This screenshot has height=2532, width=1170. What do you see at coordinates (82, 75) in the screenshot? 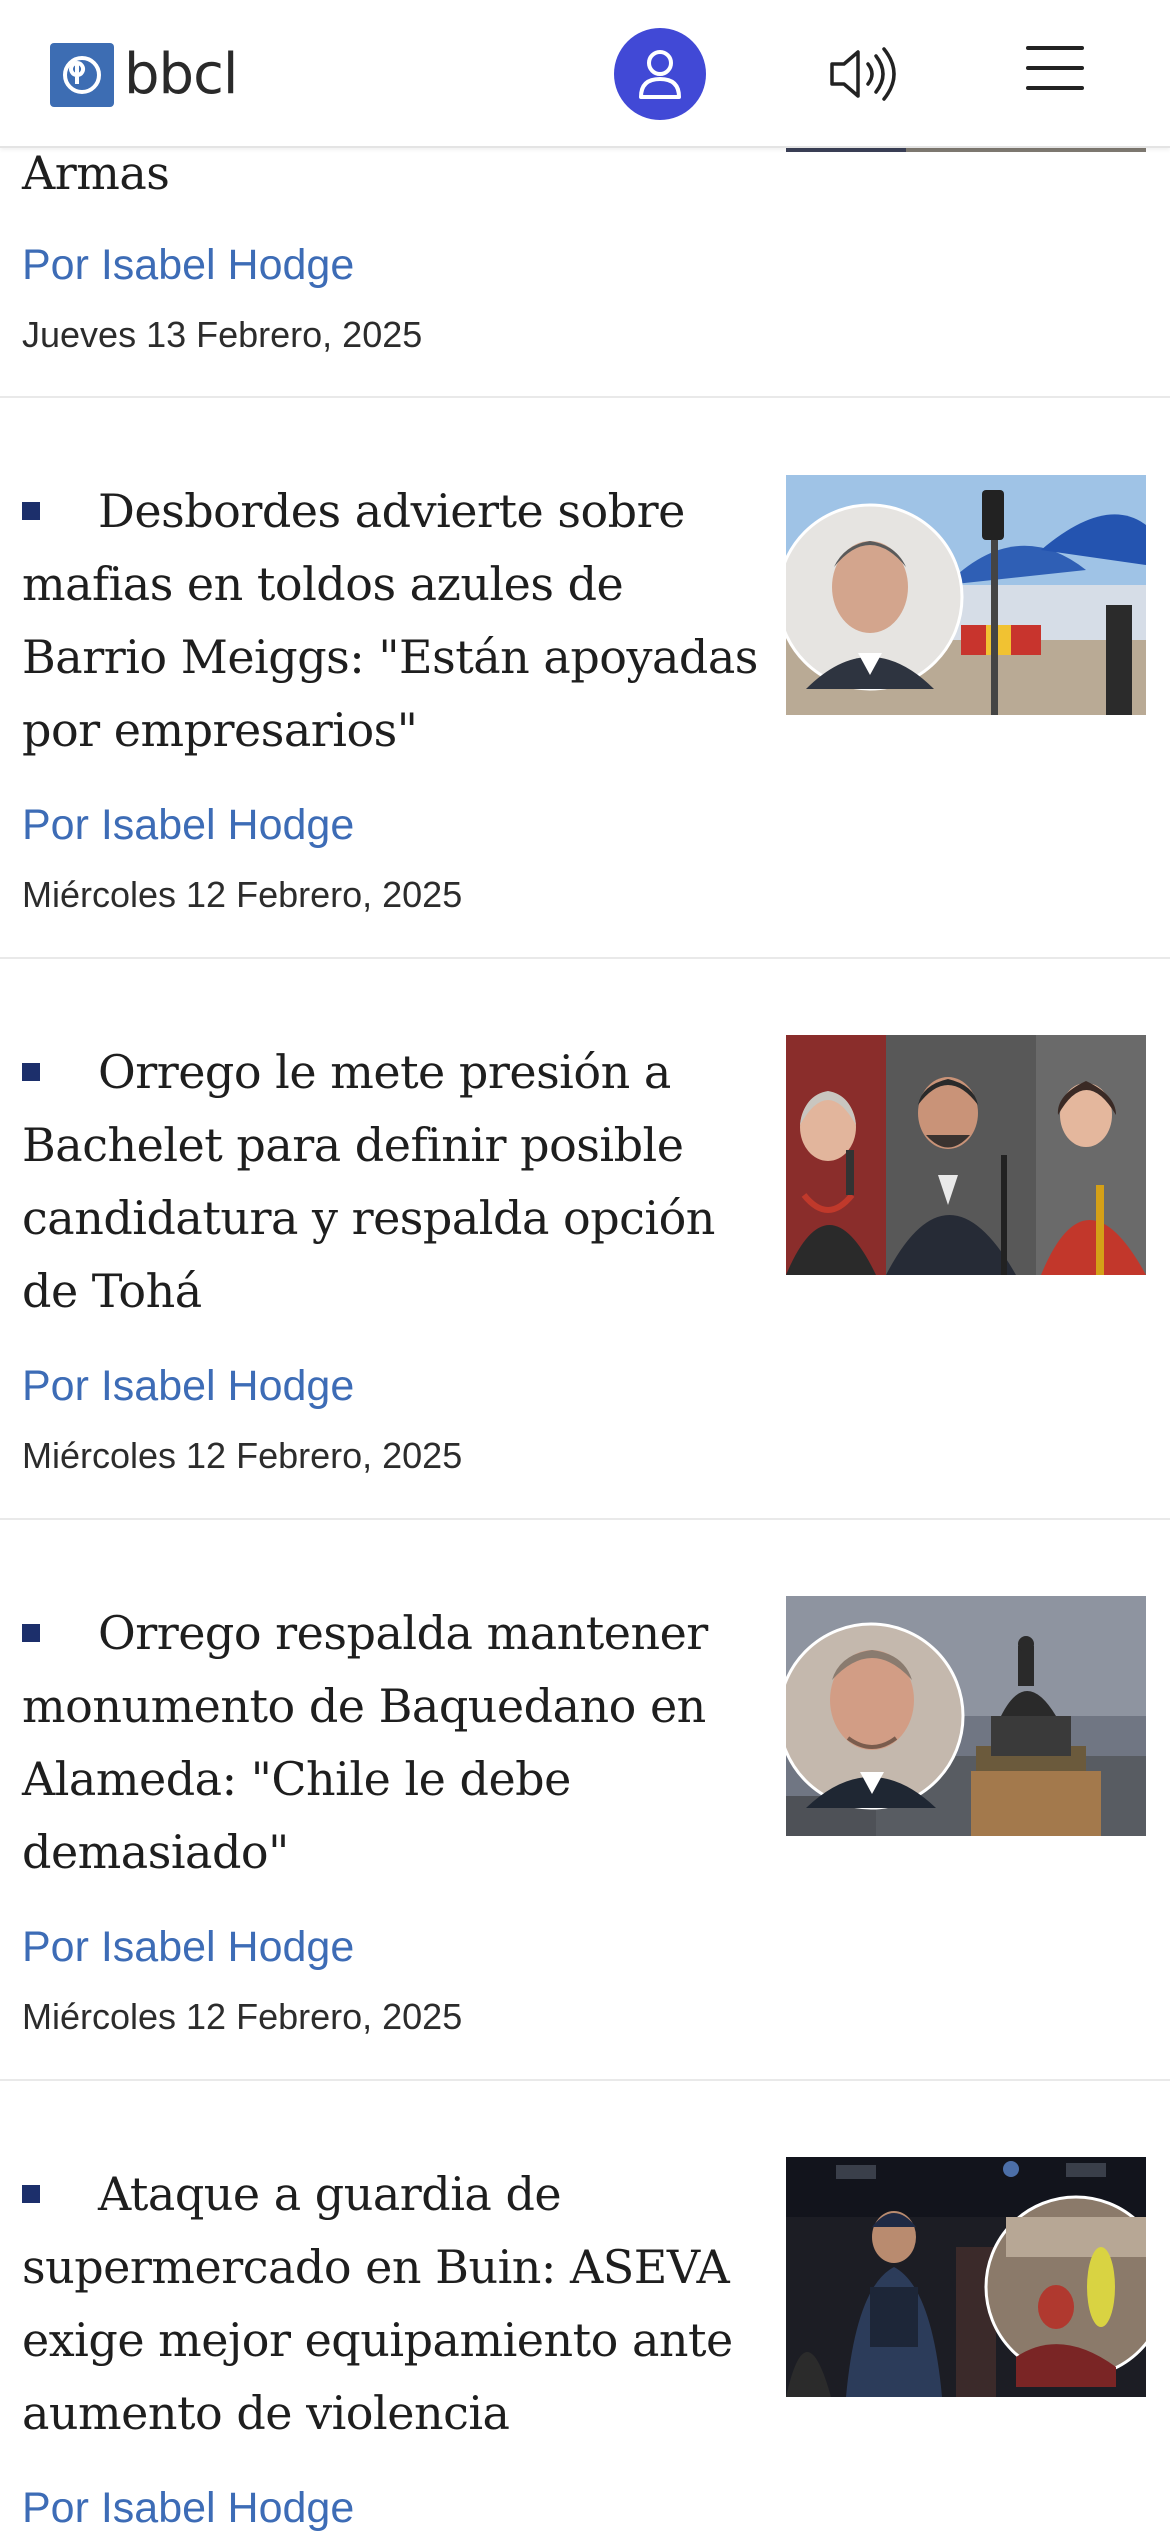
I see `bbcl-logo-icon` at bounding box center [82, 75].